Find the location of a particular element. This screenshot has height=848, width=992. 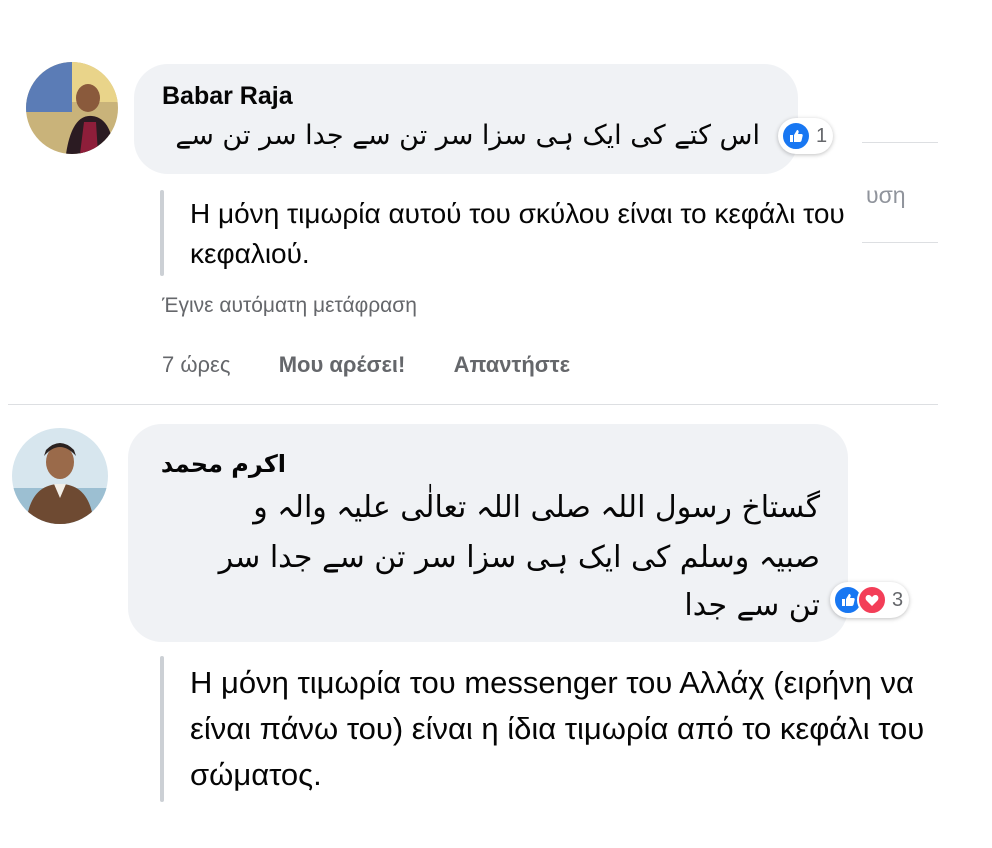

reaction-summary: 3 is located at coordinates (870, 600).